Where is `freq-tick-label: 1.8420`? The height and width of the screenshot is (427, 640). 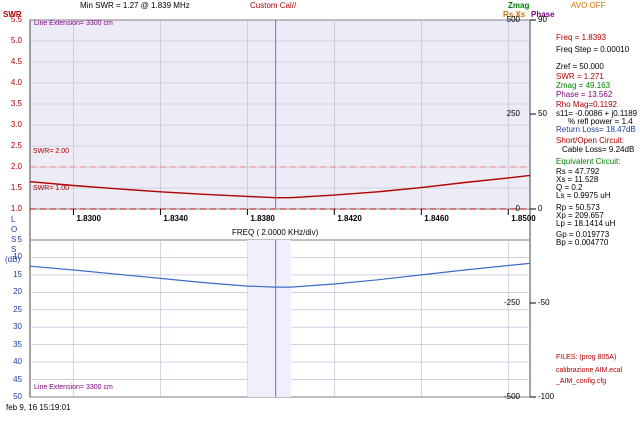 freq-tick-label: 1.8420 is located at coordinates (349, 218).